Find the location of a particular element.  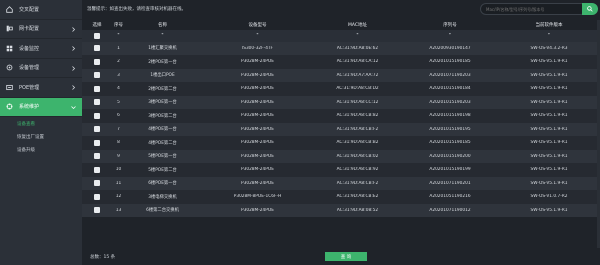

home-icon is located at coordinates (9, 9).